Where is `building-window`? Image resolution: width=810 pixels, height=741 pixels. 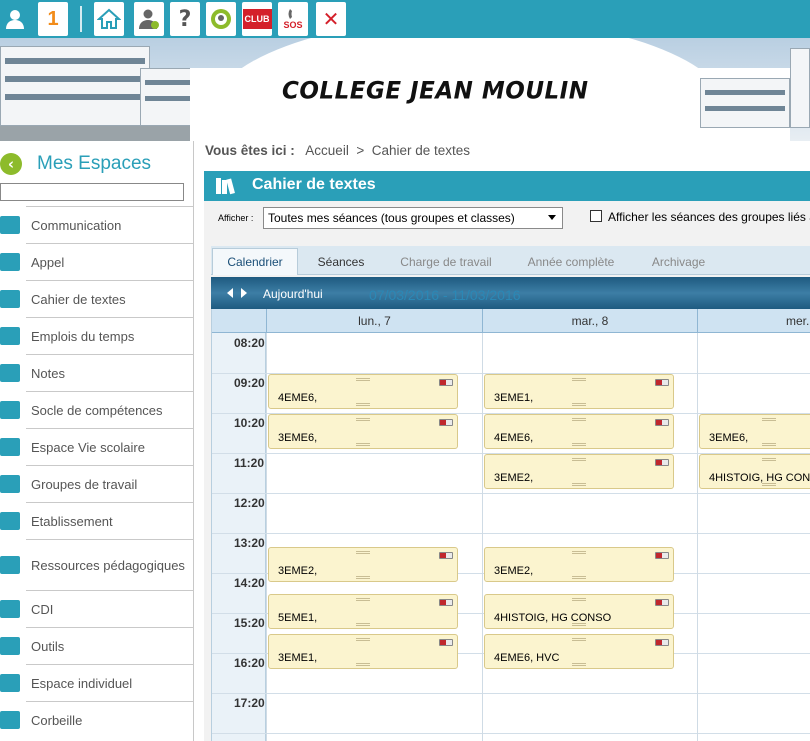 building-window is located at coordinates (745, 92).